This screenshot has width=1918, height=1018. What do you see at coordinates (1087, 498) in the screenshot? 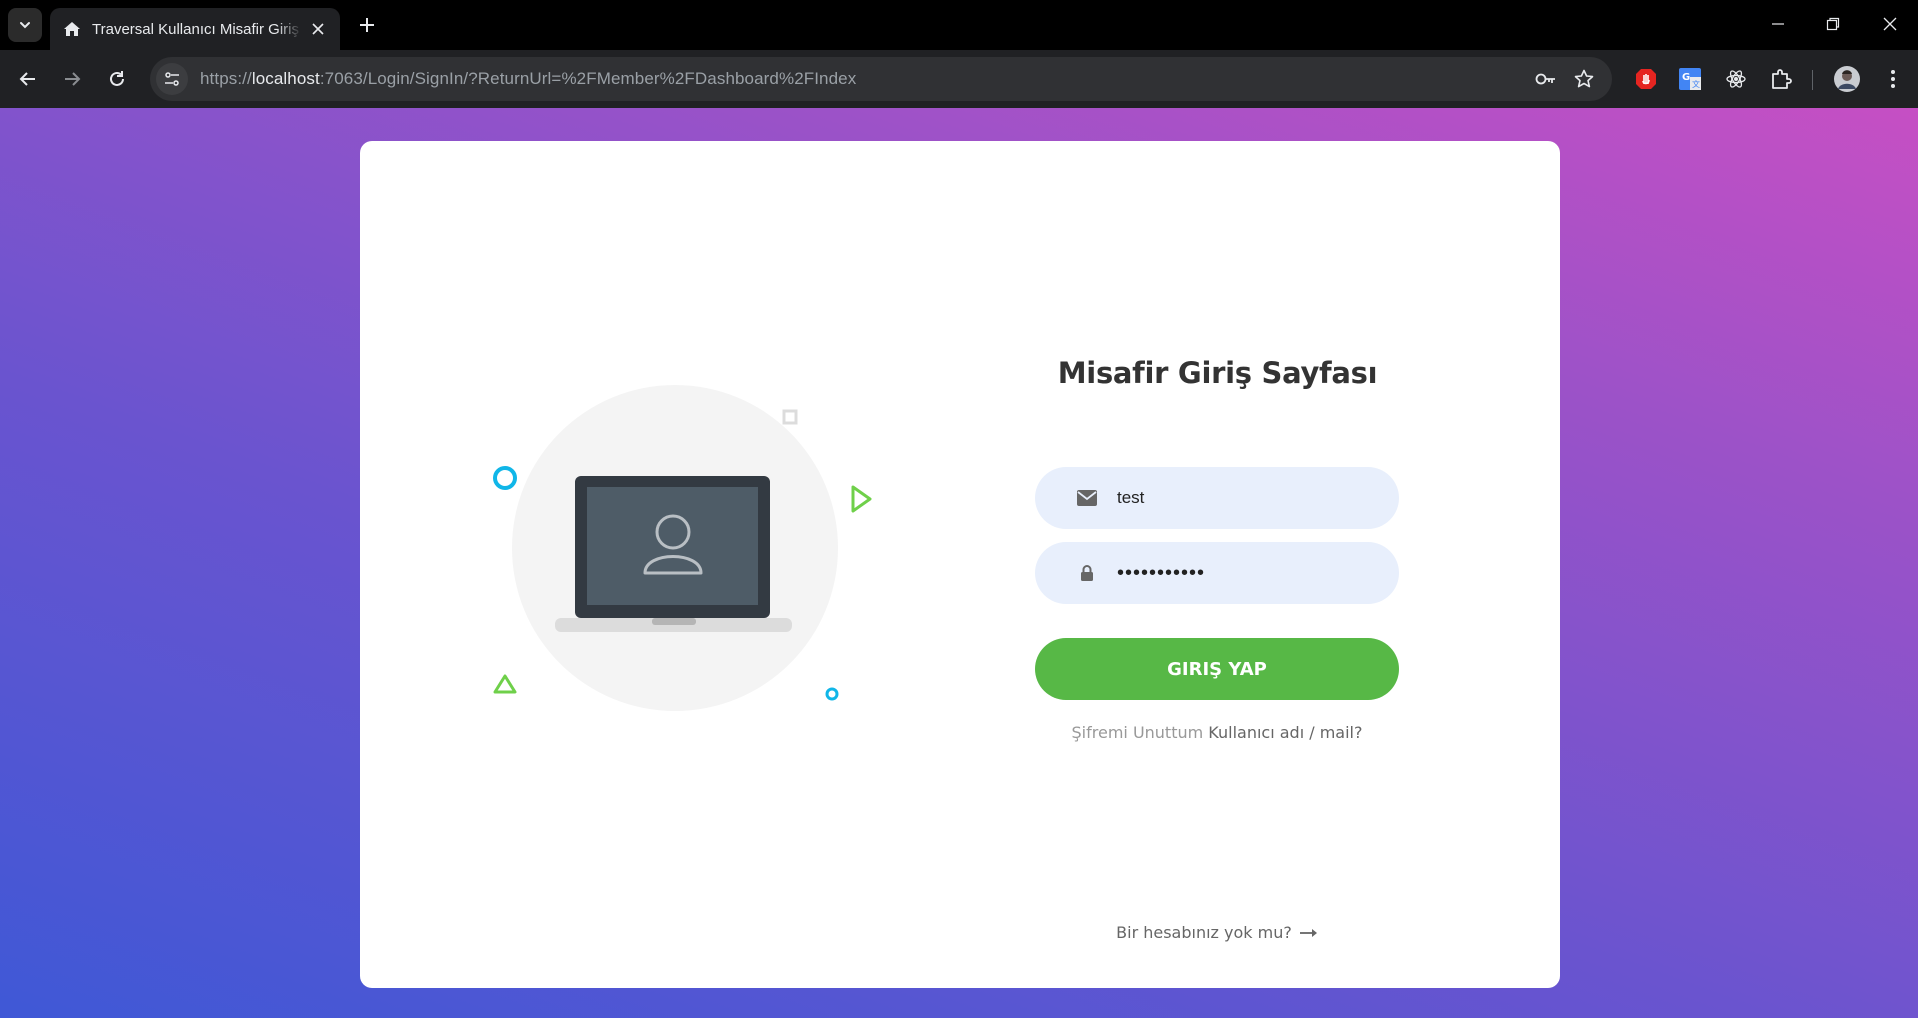
I see `envelope-icon` at bounding box center [1087, 498].